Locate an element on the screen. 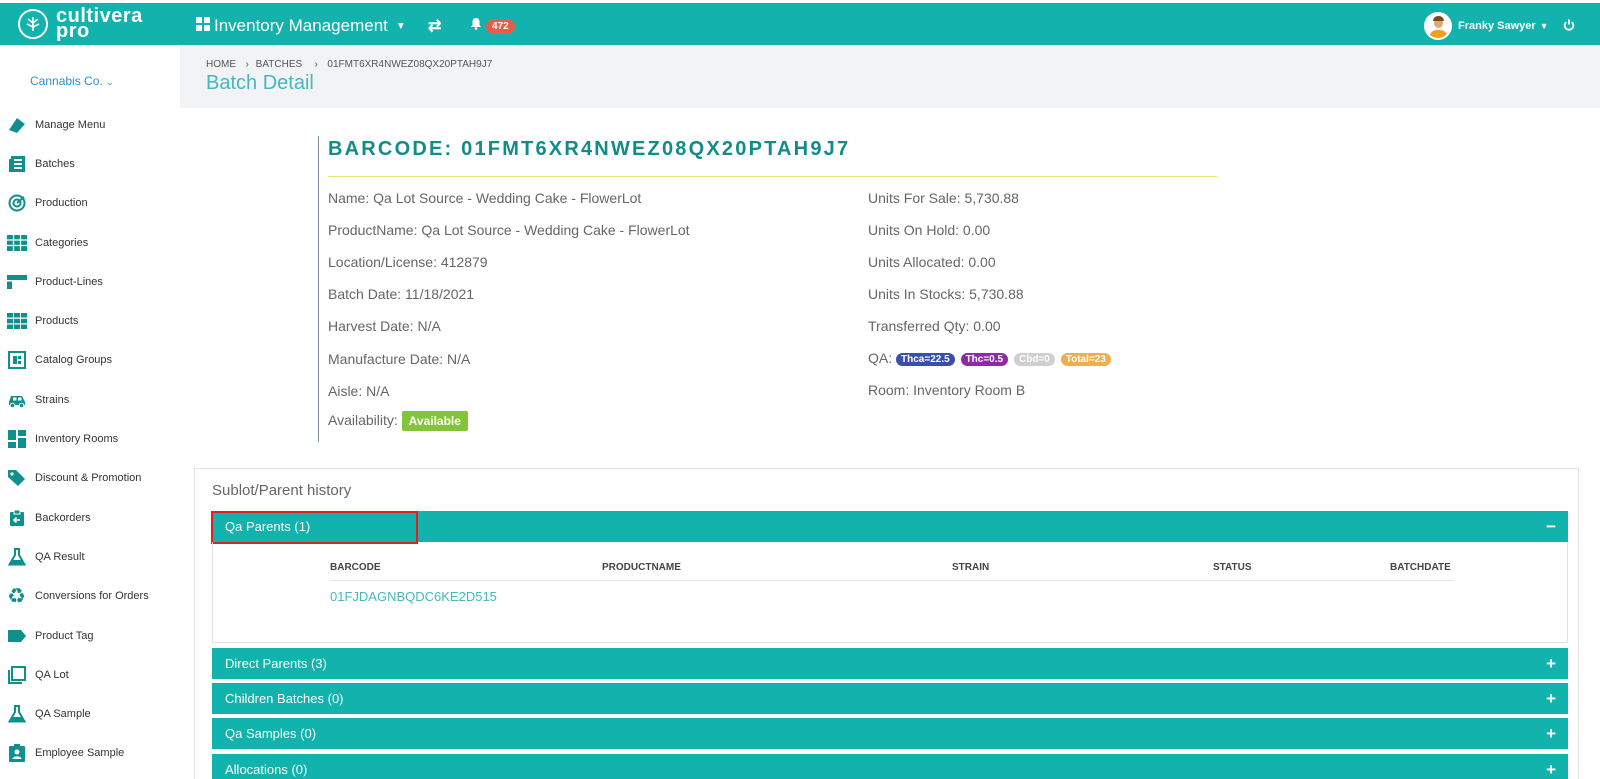  accordion-direct-parents: Direct Parents (3) + is located at coordinates (890, 663).